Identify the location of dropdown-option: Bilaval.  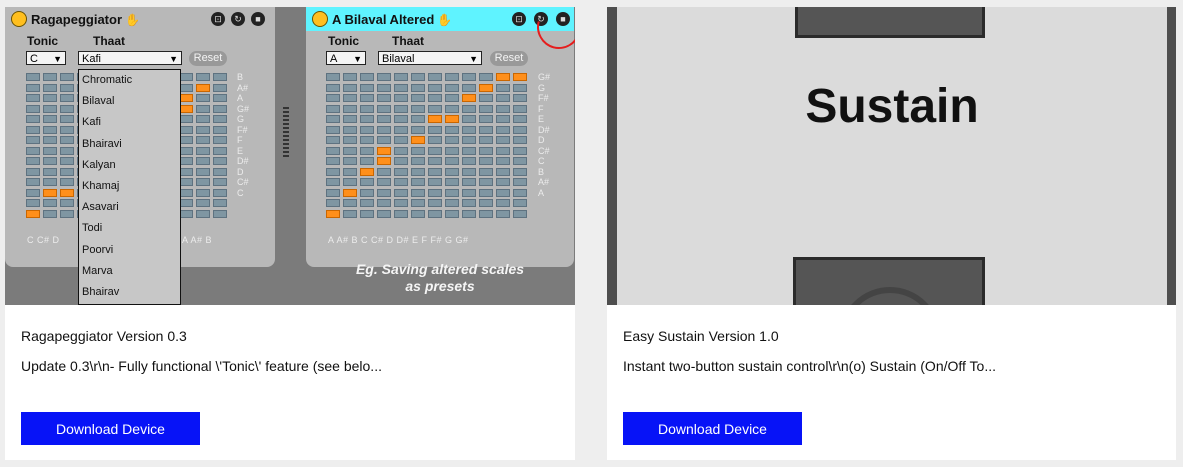
(129, 101).